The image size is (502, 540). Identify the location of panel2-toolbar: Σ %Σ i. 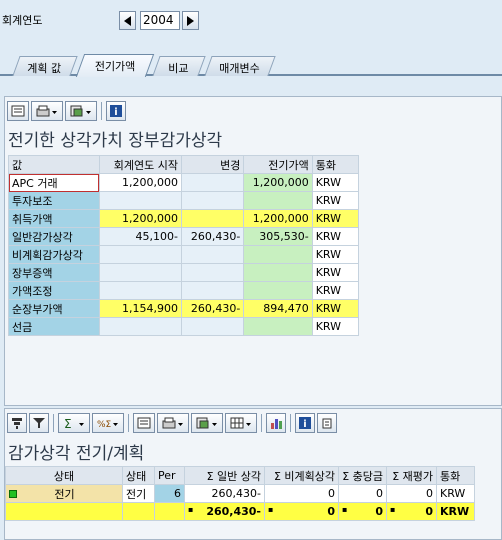
(172, 423).